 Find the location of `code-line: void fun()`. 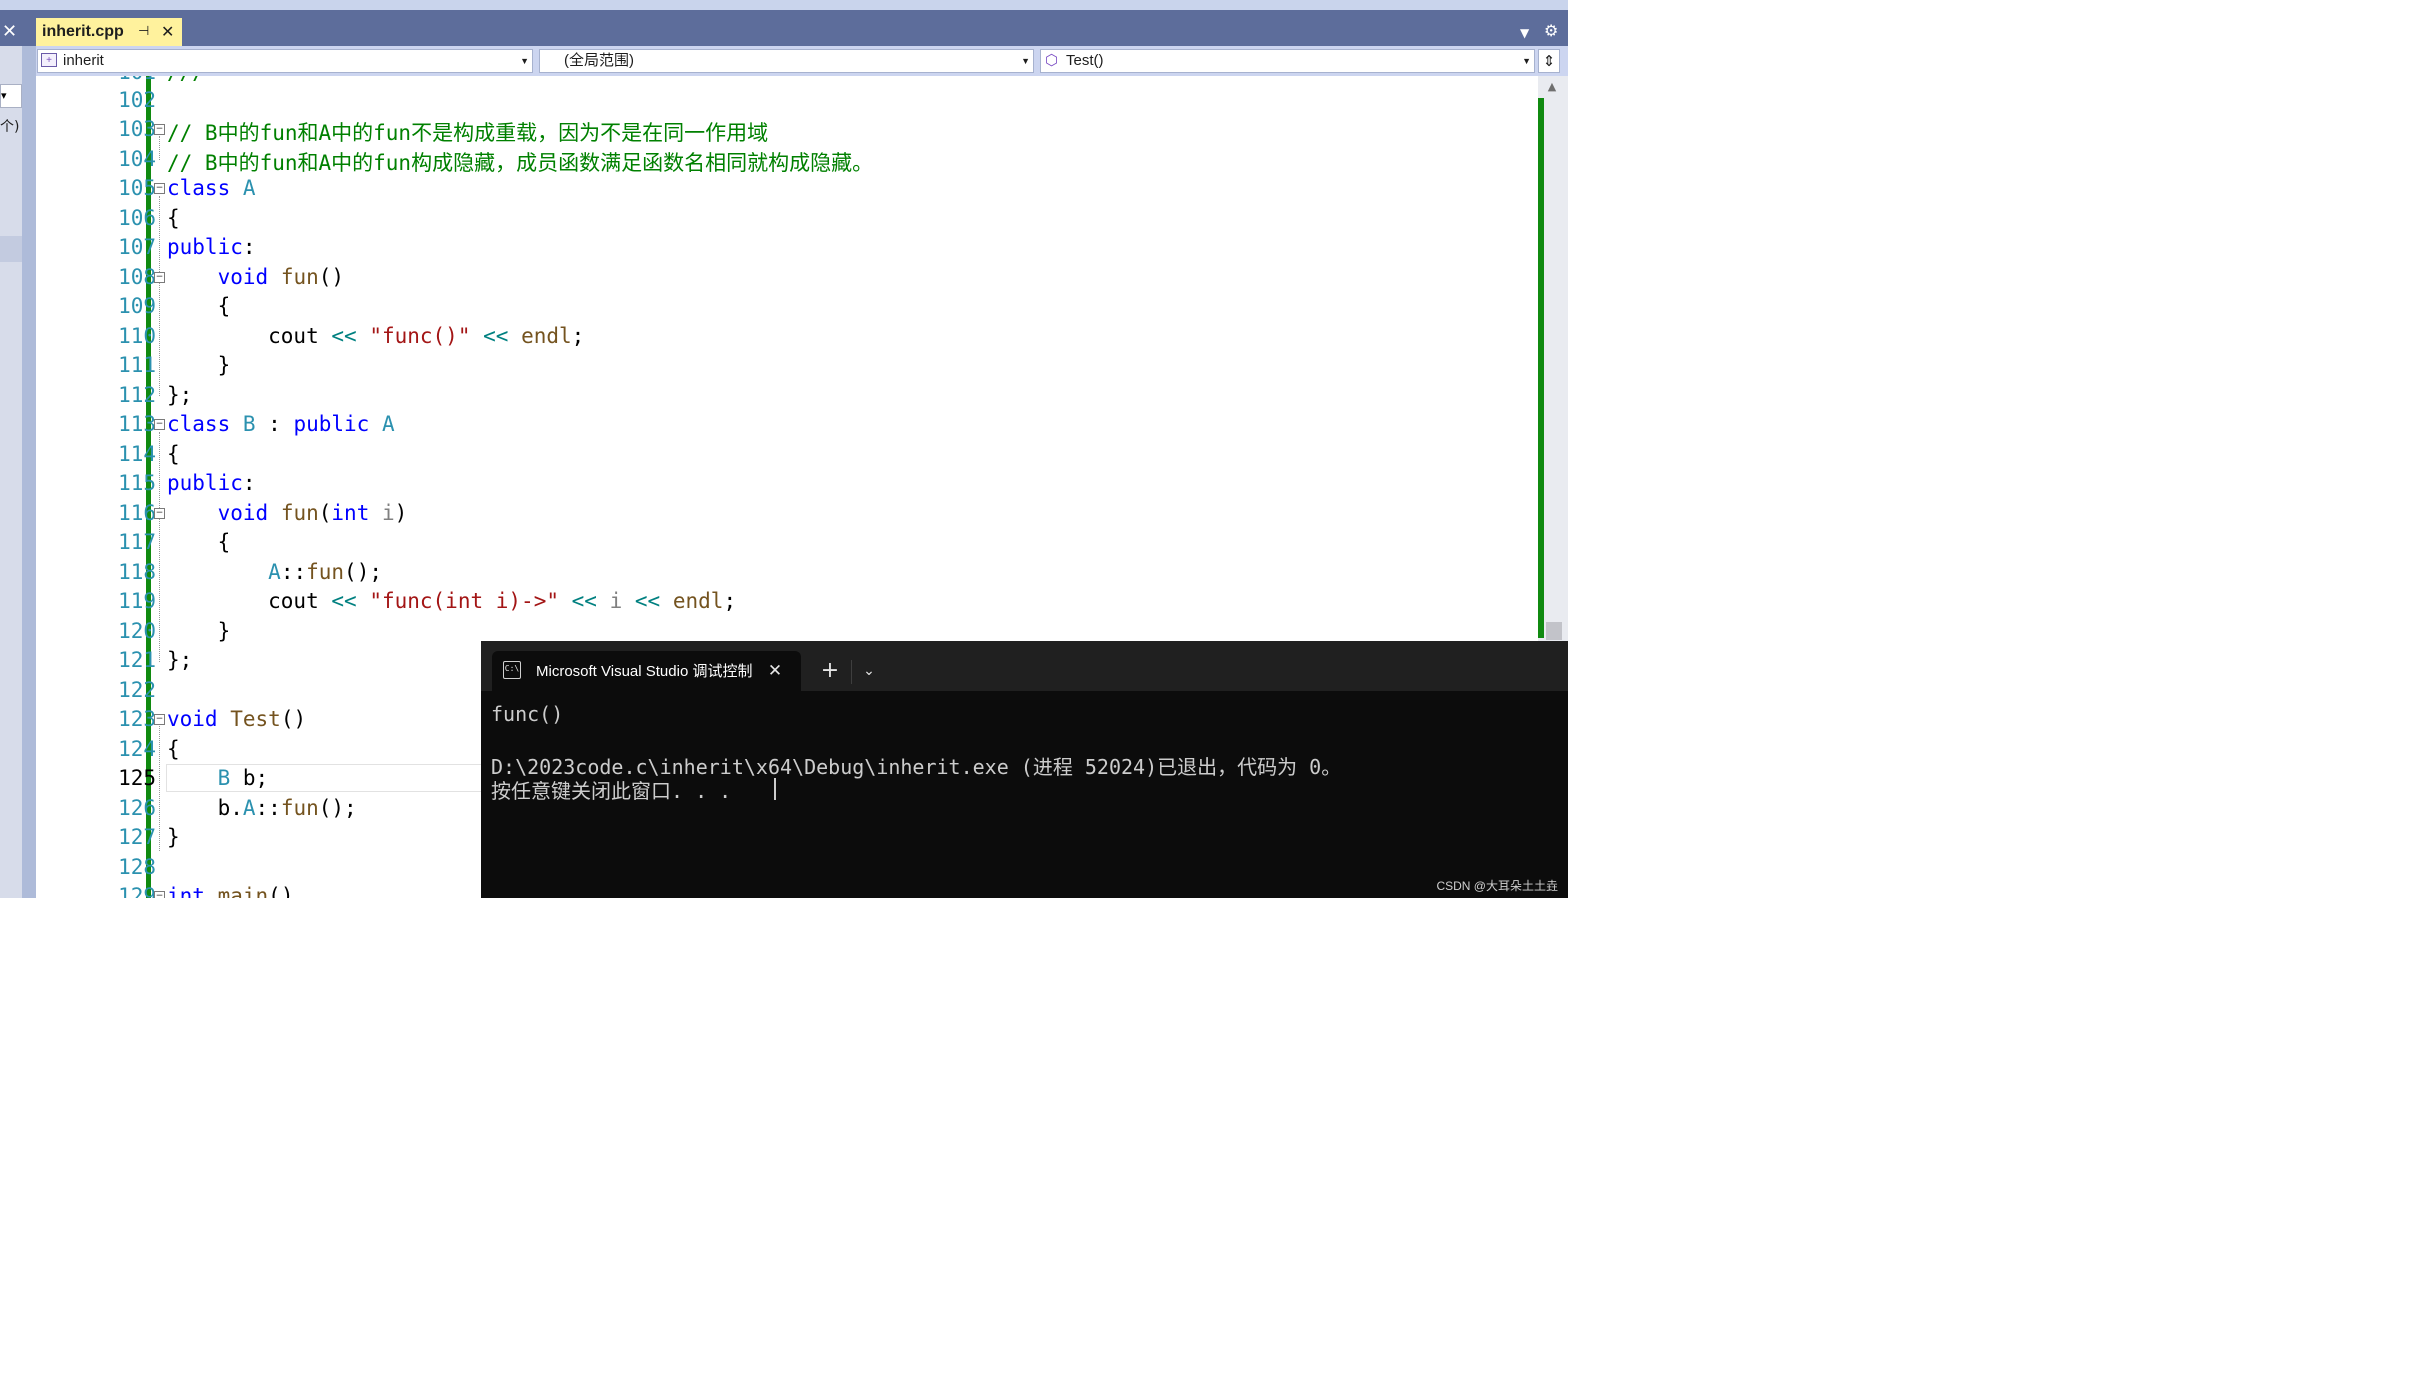

code-line: void fun() is located at coordinates (281, 277).